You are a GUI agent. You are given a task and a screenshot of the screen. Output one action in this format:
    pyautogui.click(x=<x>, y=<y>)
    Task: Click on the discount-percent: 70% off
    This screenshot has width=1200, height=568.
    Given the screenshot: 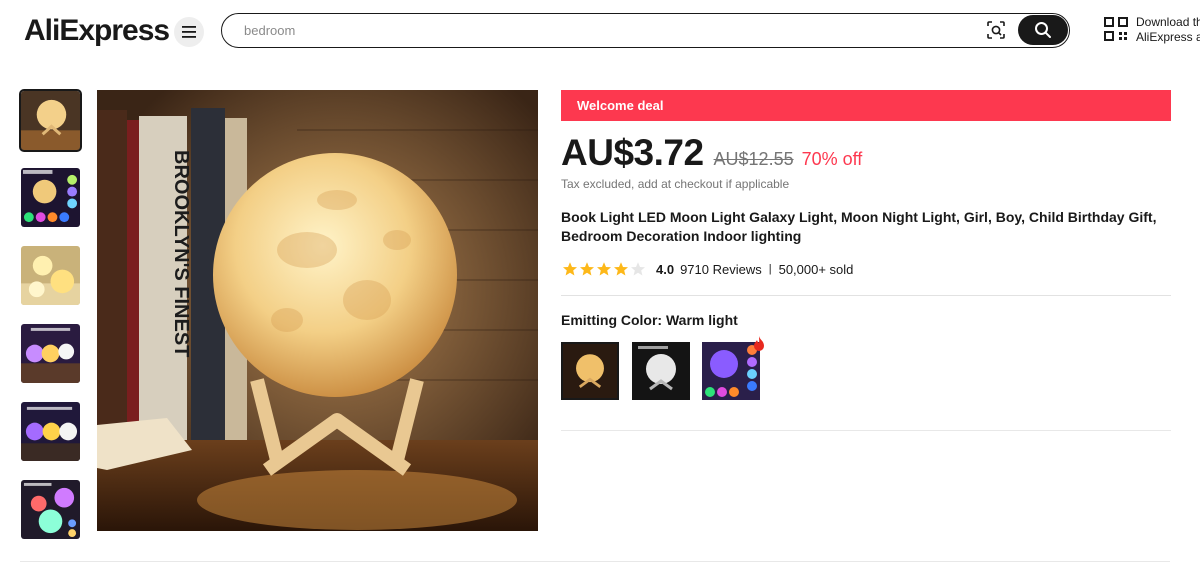 What is the action you would take?
    pyautogui.click(x=832, y=159)
    